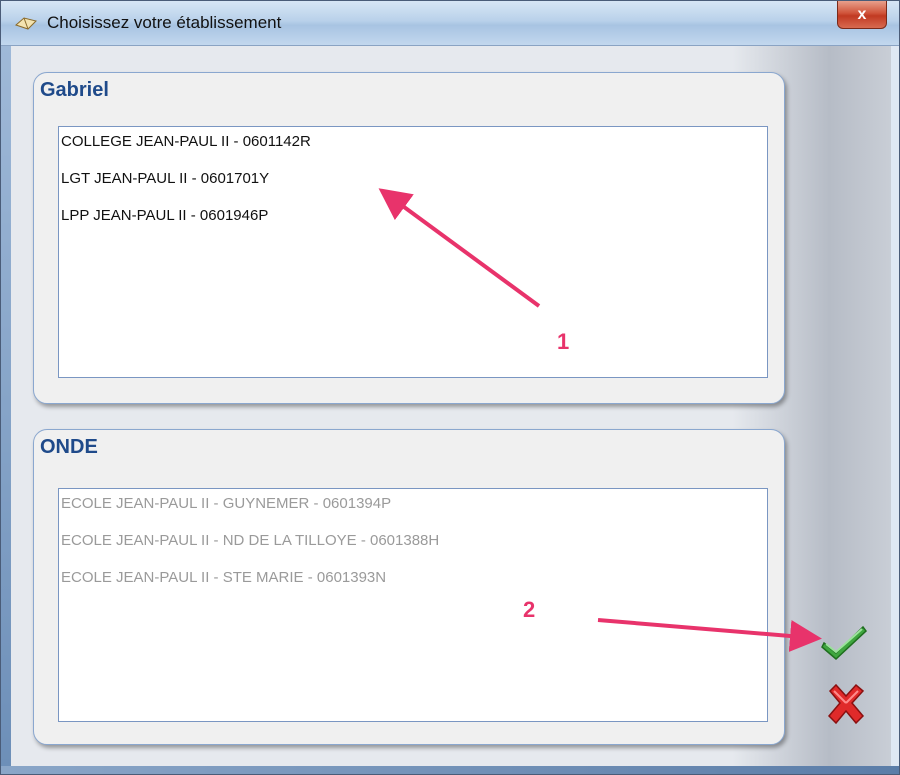 The image size is (900, 775). I want to click on group-title: ONDE, so click(69, 447).